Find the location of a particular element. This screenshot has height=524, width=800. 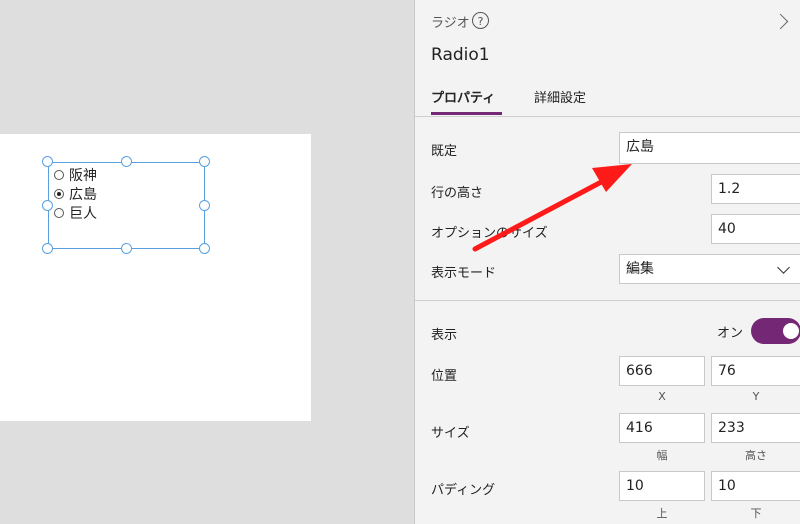

resize-handle-bottom-right is located at coordinates (204, 248).